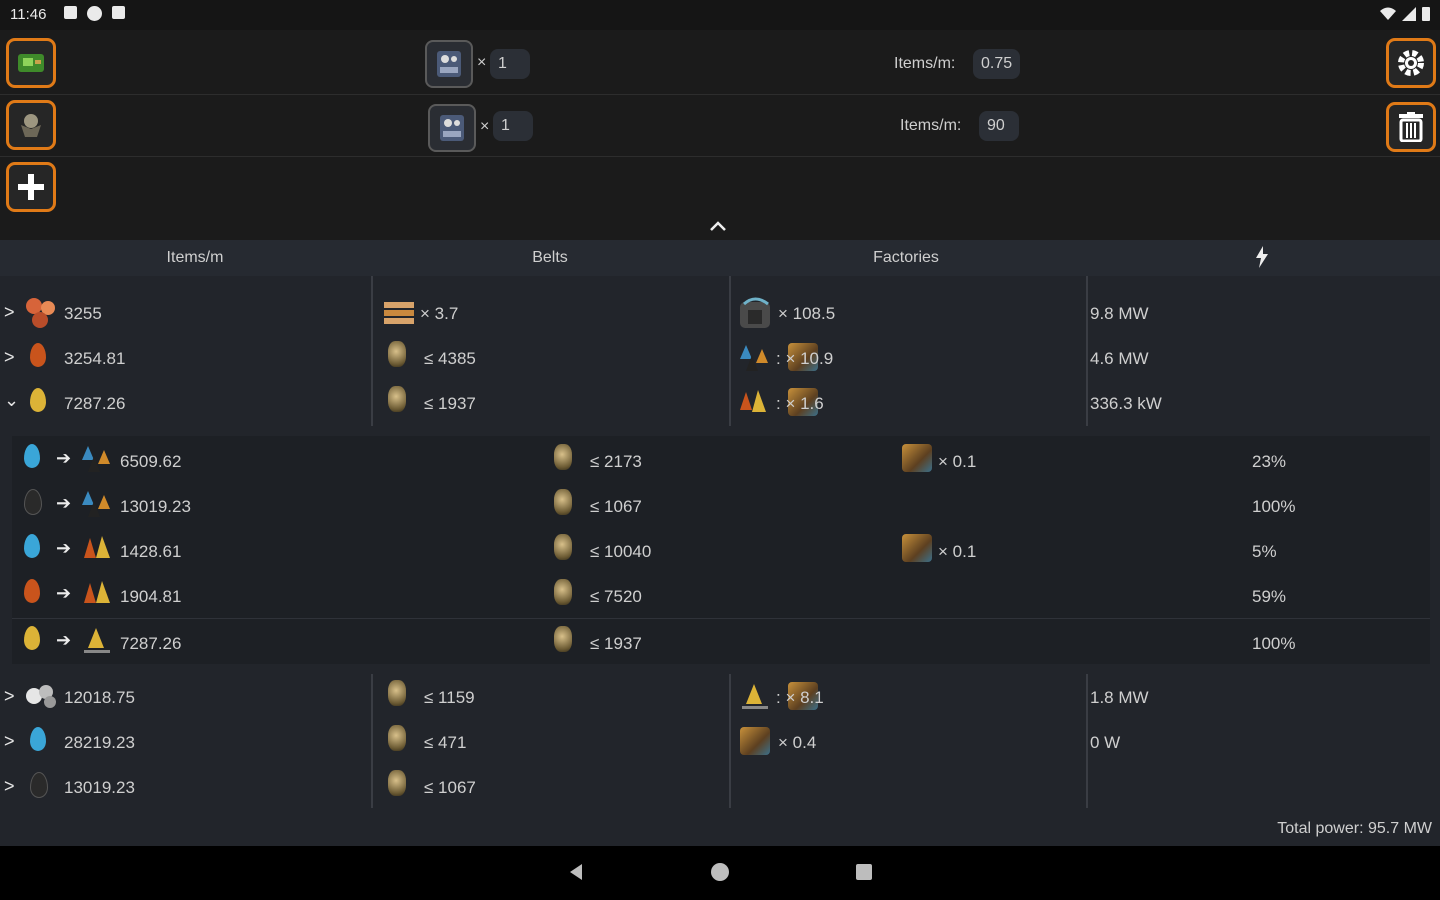 The image size is (1440, 900). Describe the element at coordinates (720, 359) in the screenshot. I see `table-row: > 3254.81 ≤ 4385 : × 10.9 4.6 MW` at that location.